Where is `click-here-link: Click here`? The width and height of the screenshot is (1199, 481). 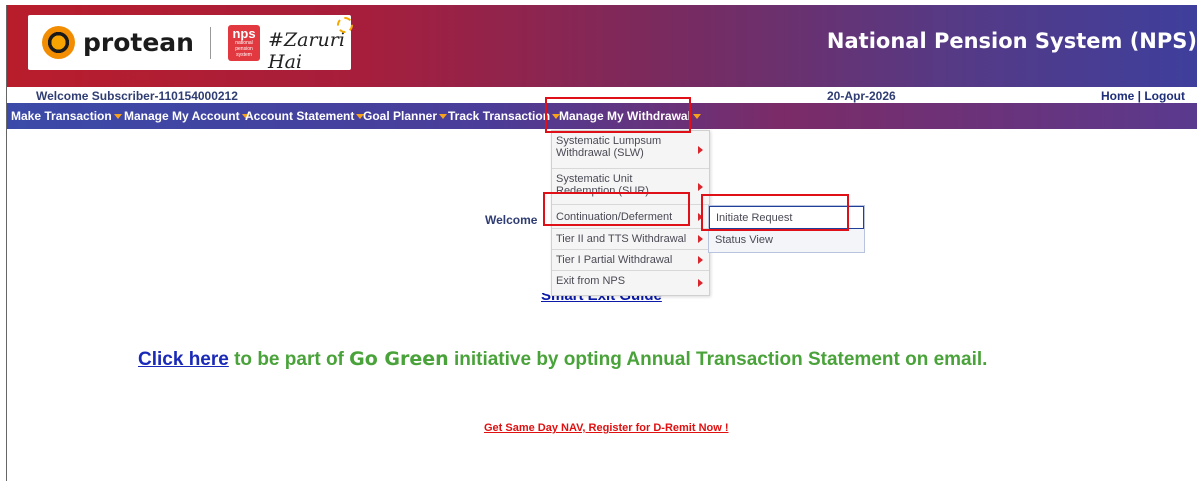 click-here-link: Click here is located at coordinates (183, 359).